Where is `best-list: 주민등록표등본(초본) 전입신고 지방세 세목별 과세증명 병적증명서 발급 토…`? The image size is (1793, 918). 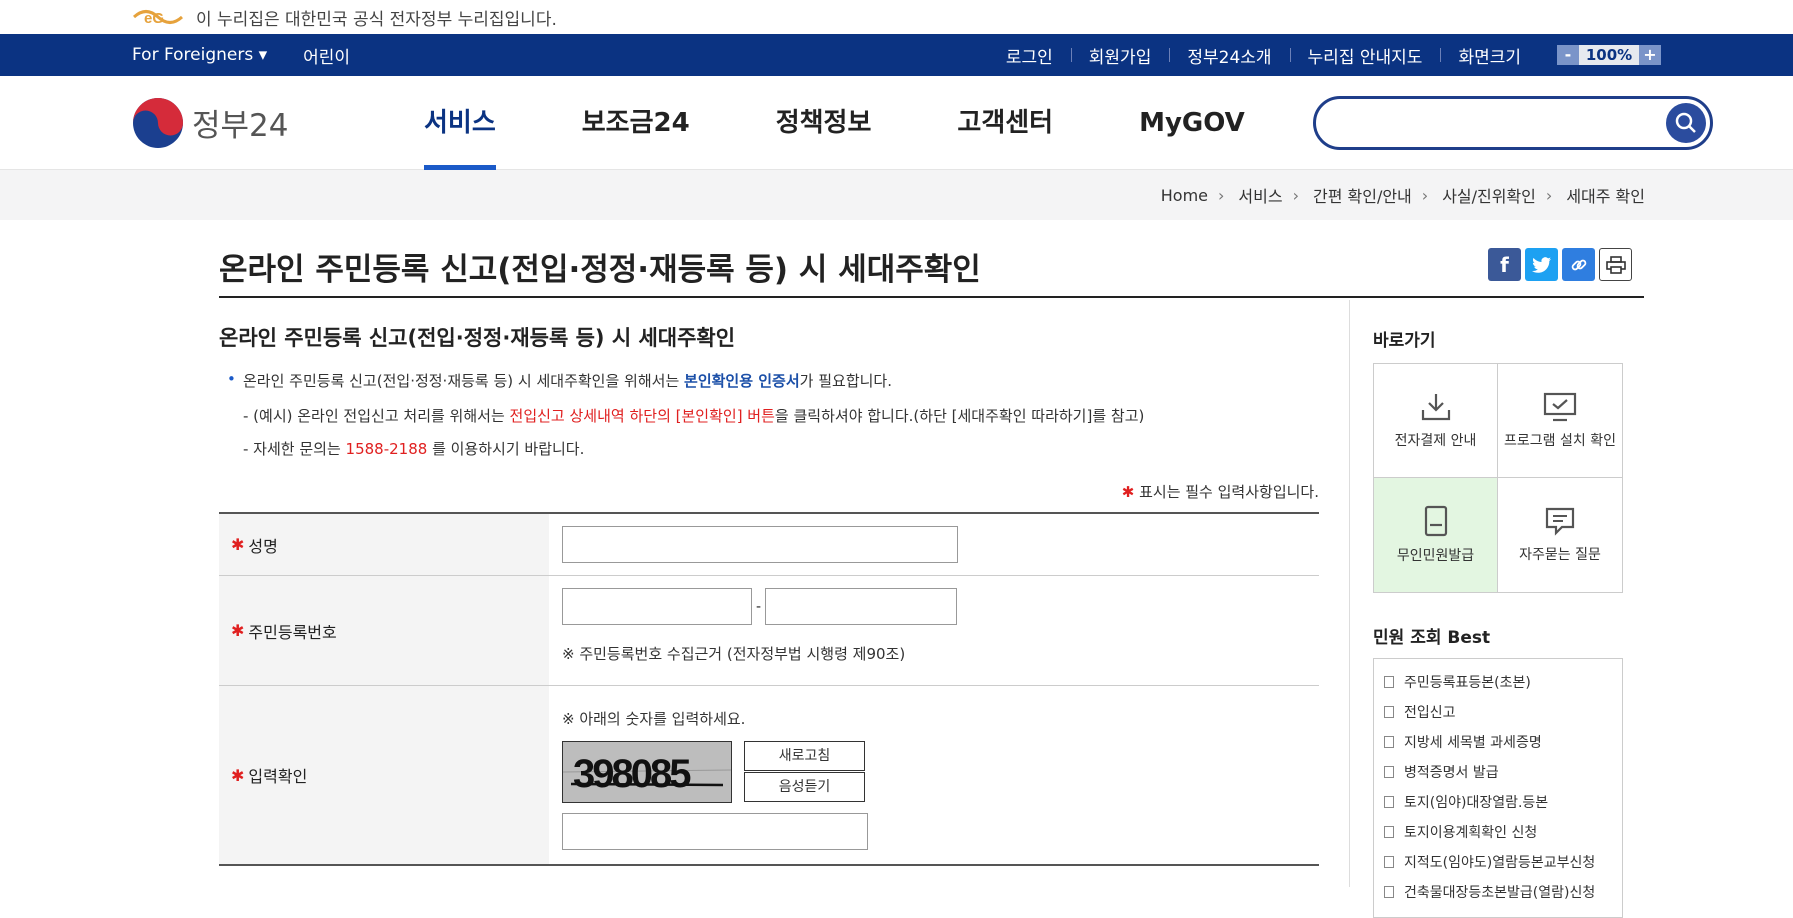 best-list: 주민등록표등본(초본) 전입신고 지방세 세목별 과세증명 병적증명서 발급 토… is located at coordinates (1498, 788).